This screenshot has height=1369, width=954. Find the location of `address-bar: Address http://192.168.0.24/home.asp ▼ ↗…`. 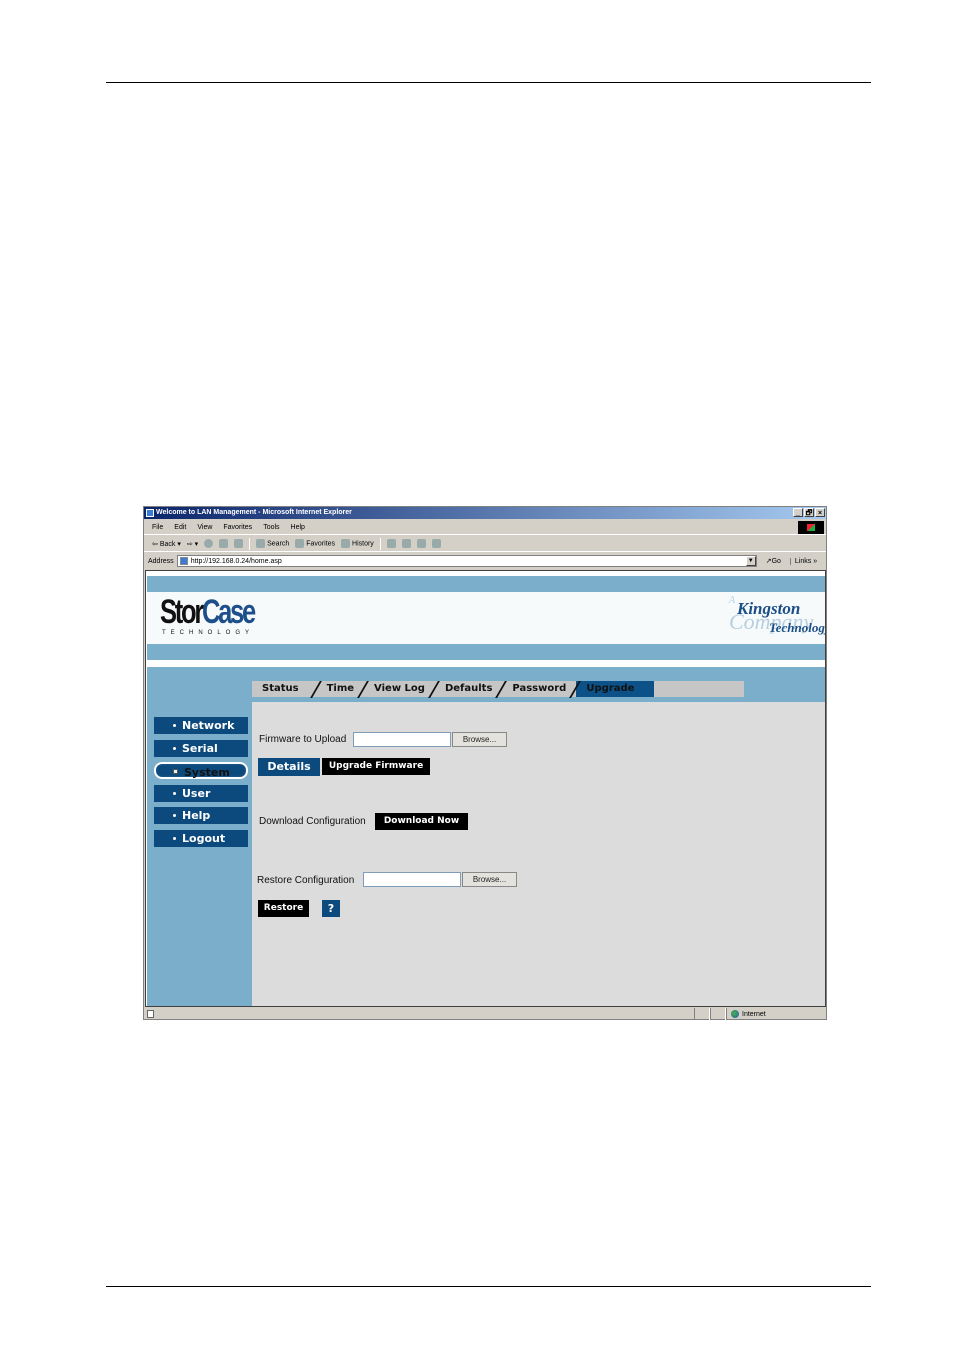

address-bar: Address http://192.168.0.24/home.asp ▼ ↗… is located at coordinates (485, 561).